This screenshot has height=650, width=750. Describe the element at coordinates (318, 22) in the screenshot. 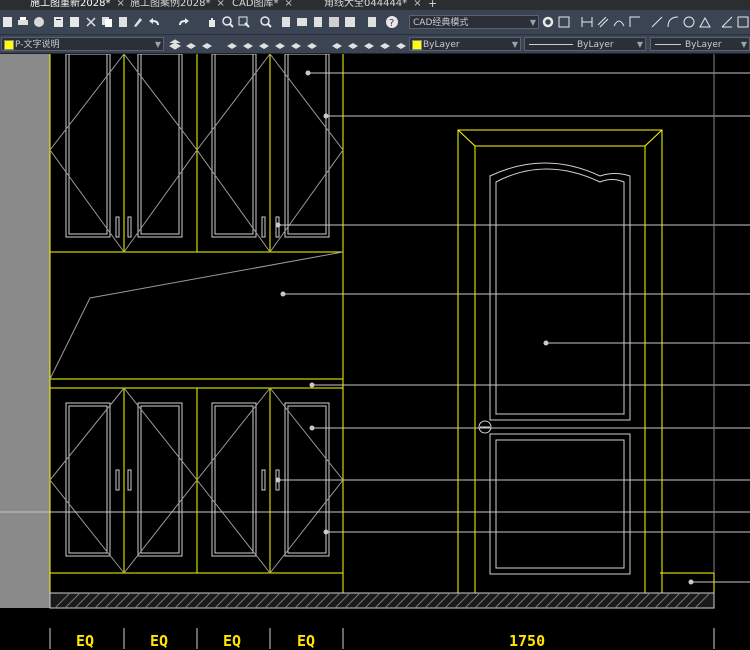

I see `tool-palettes-icon` at that location.